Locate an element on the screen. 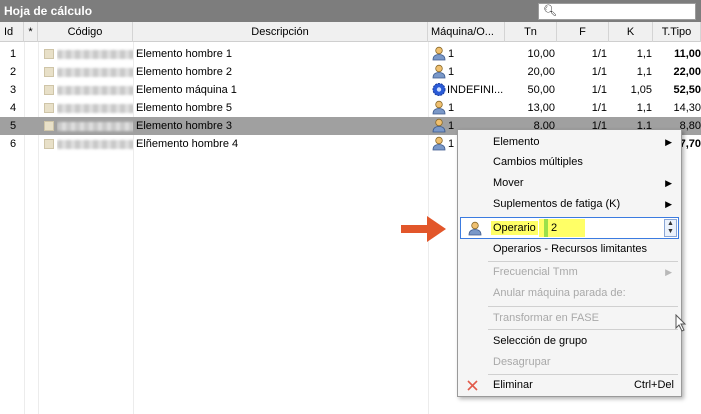 This screenshot has width=701, height=414. menu-item-frecuencial: Frecuencial Tmm ▶ is located at coordinates (569, 272).